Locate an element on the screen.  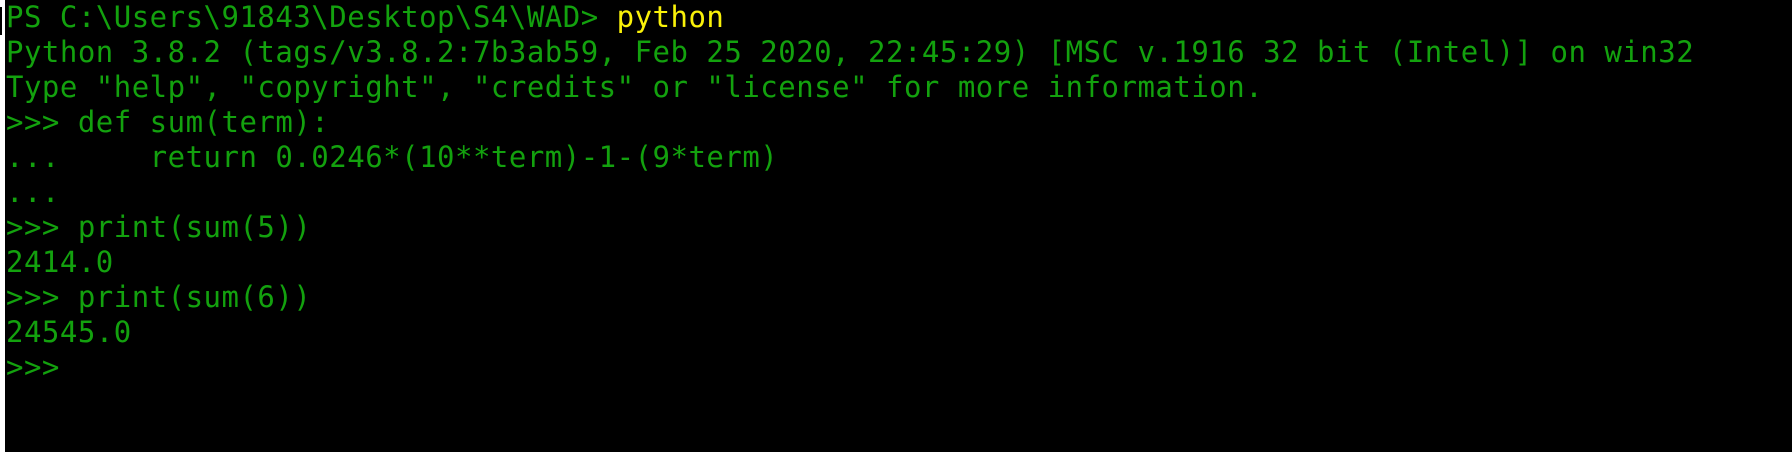
command-python: python is located at coordinates (670, 17).